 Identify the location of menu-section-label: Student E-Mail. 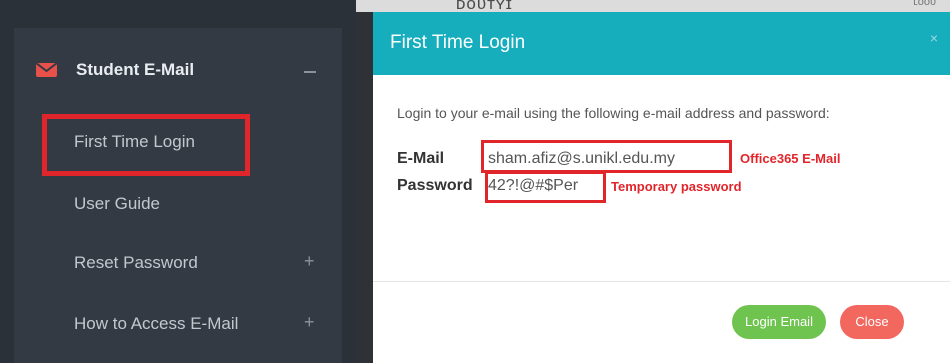
(135, 69).